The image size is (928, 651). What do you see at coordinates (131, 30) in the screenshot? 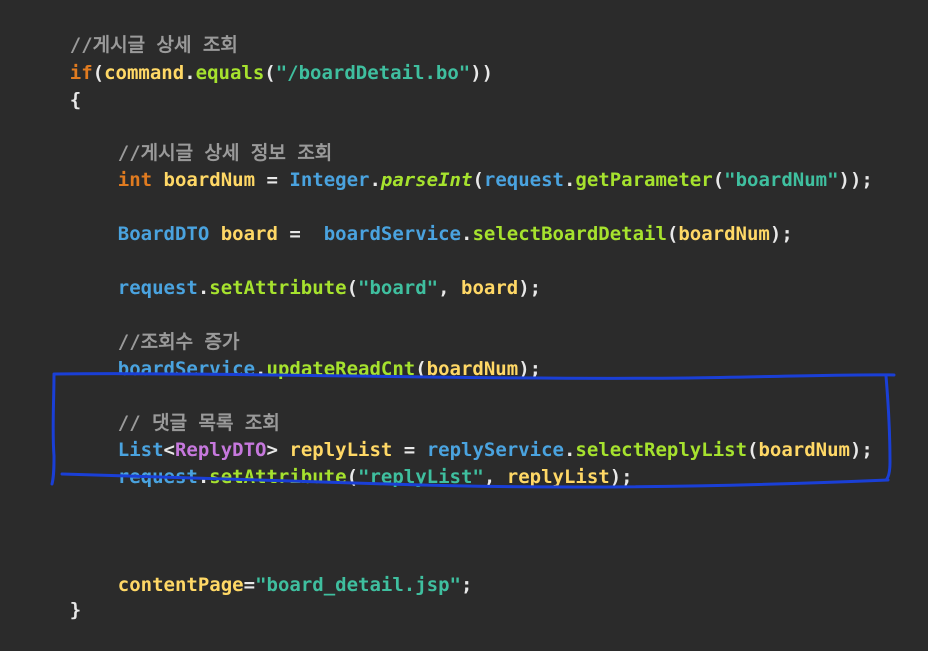
I see `code-line-1: //게시글 상세 조회` at bounding box center [131, 30].